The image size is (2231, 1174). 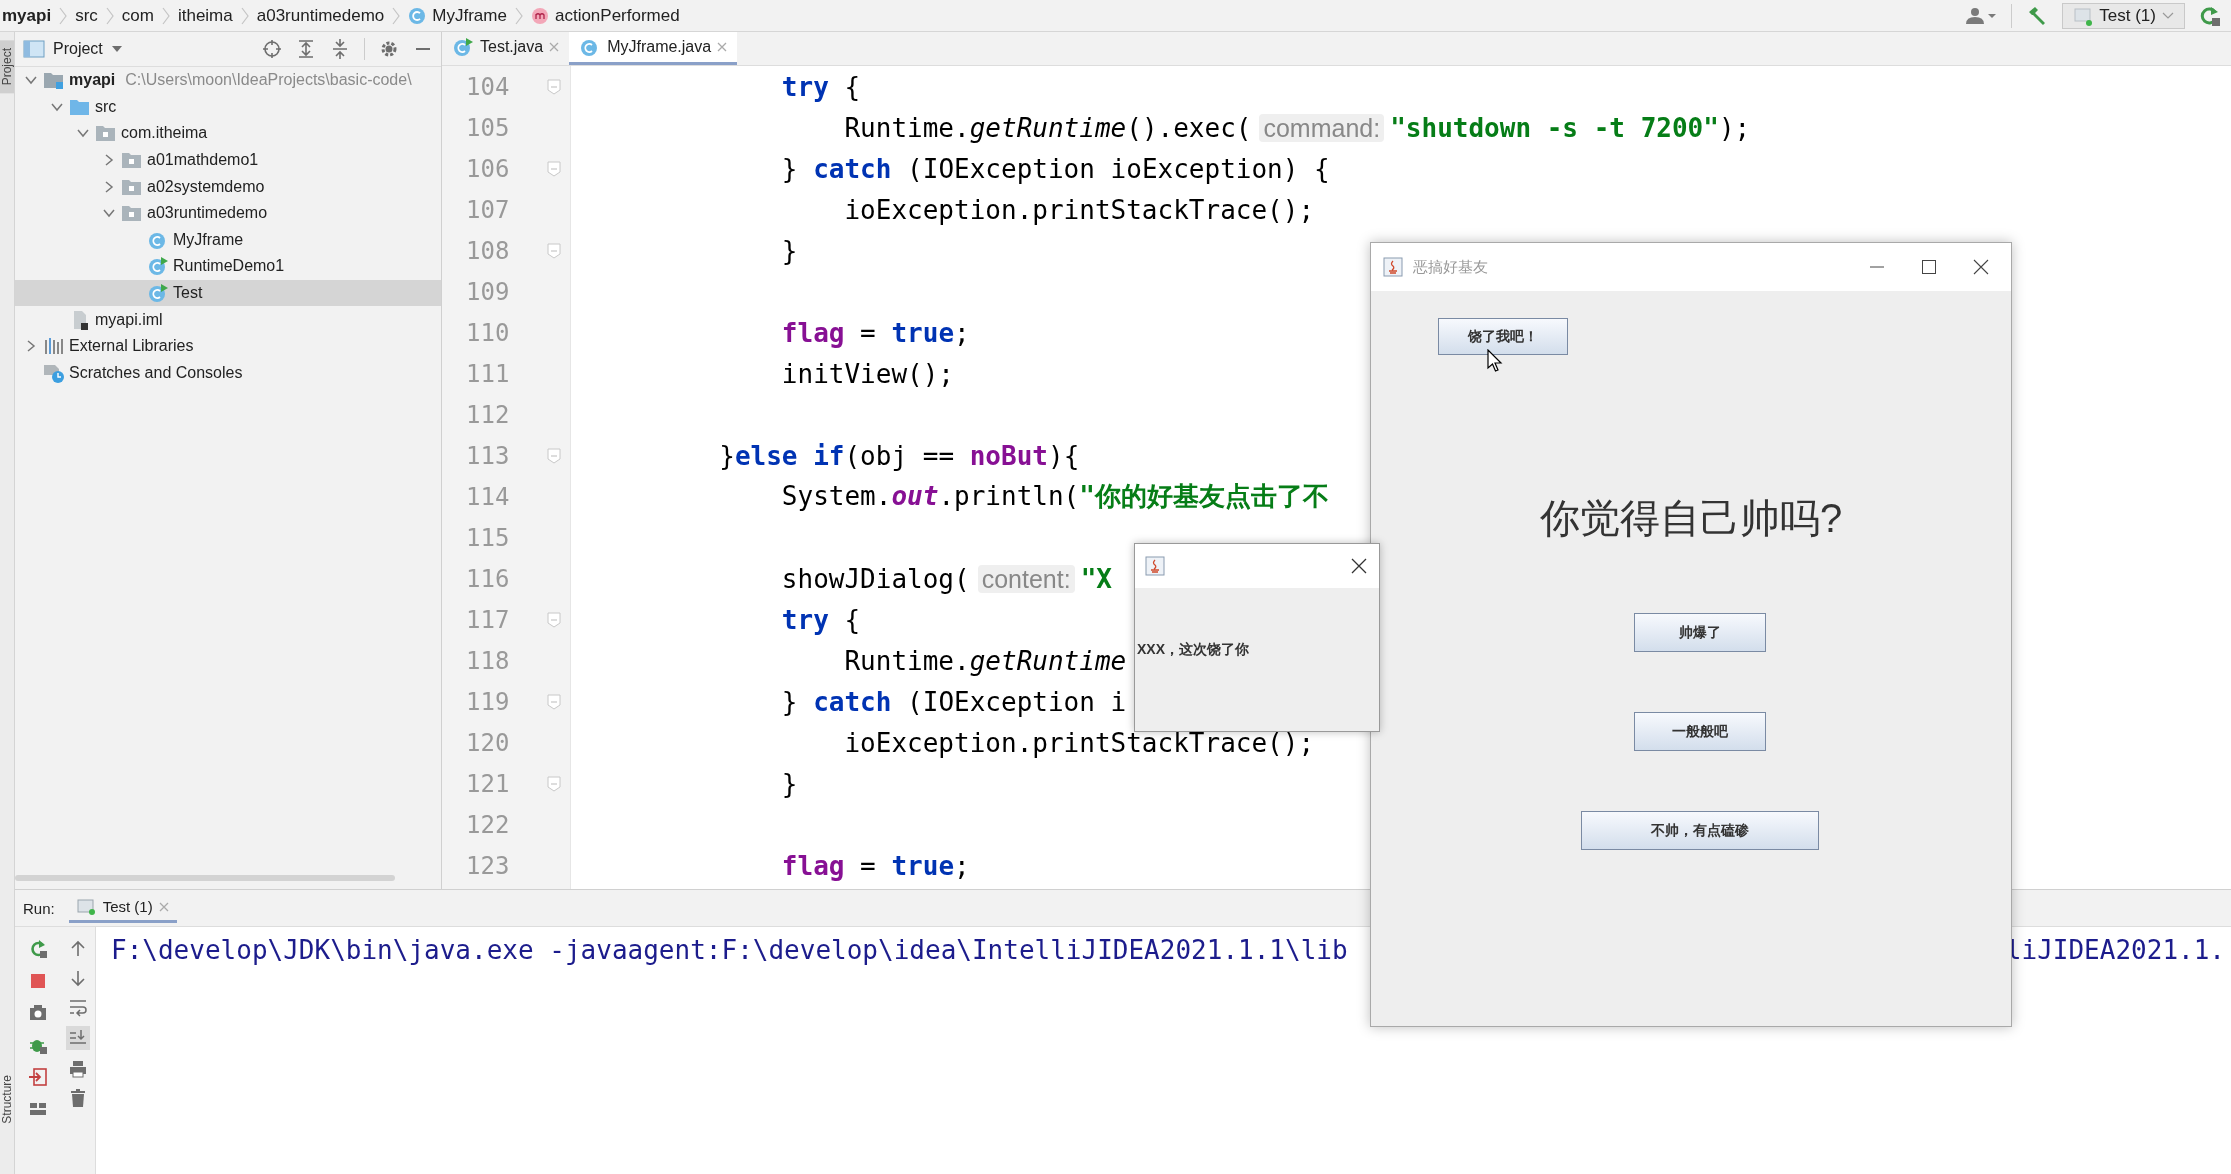 What do you see at coordinates (78, 1069) in the screenshot?
I see `print-icon` at bounding box center [78, 1069].